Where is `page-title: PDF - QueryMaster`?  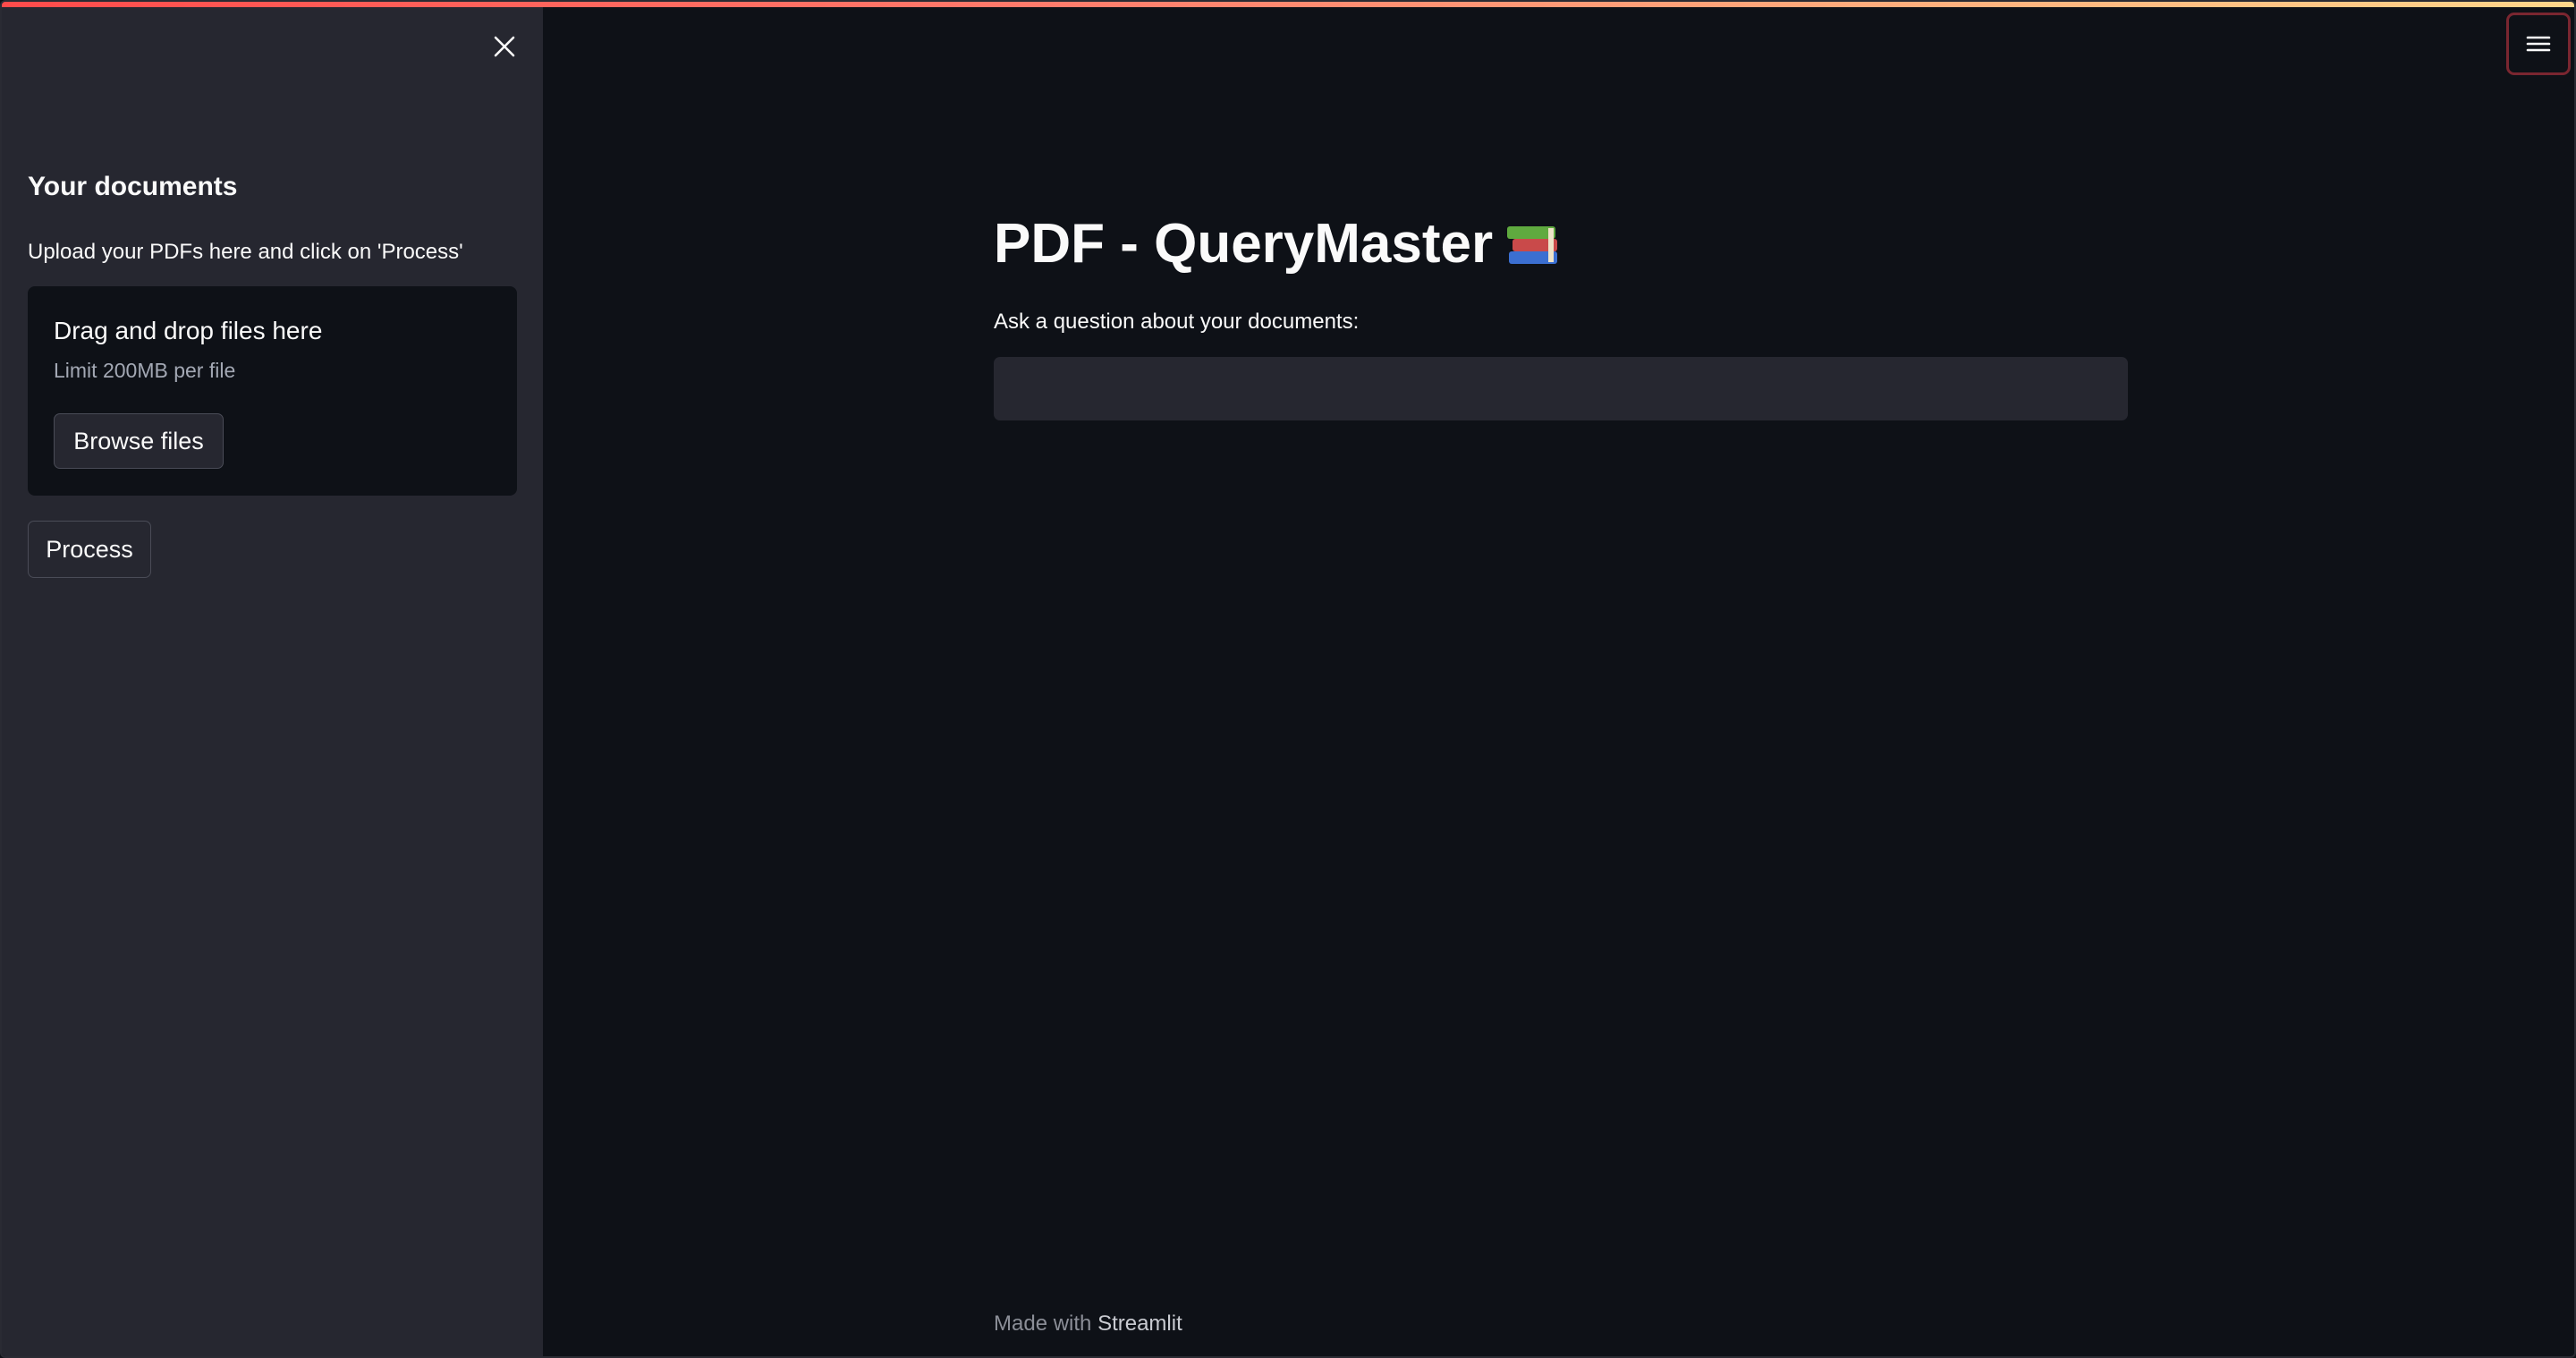 page-title: PDF - QueryMaster is located at coordinates (1244, 244).